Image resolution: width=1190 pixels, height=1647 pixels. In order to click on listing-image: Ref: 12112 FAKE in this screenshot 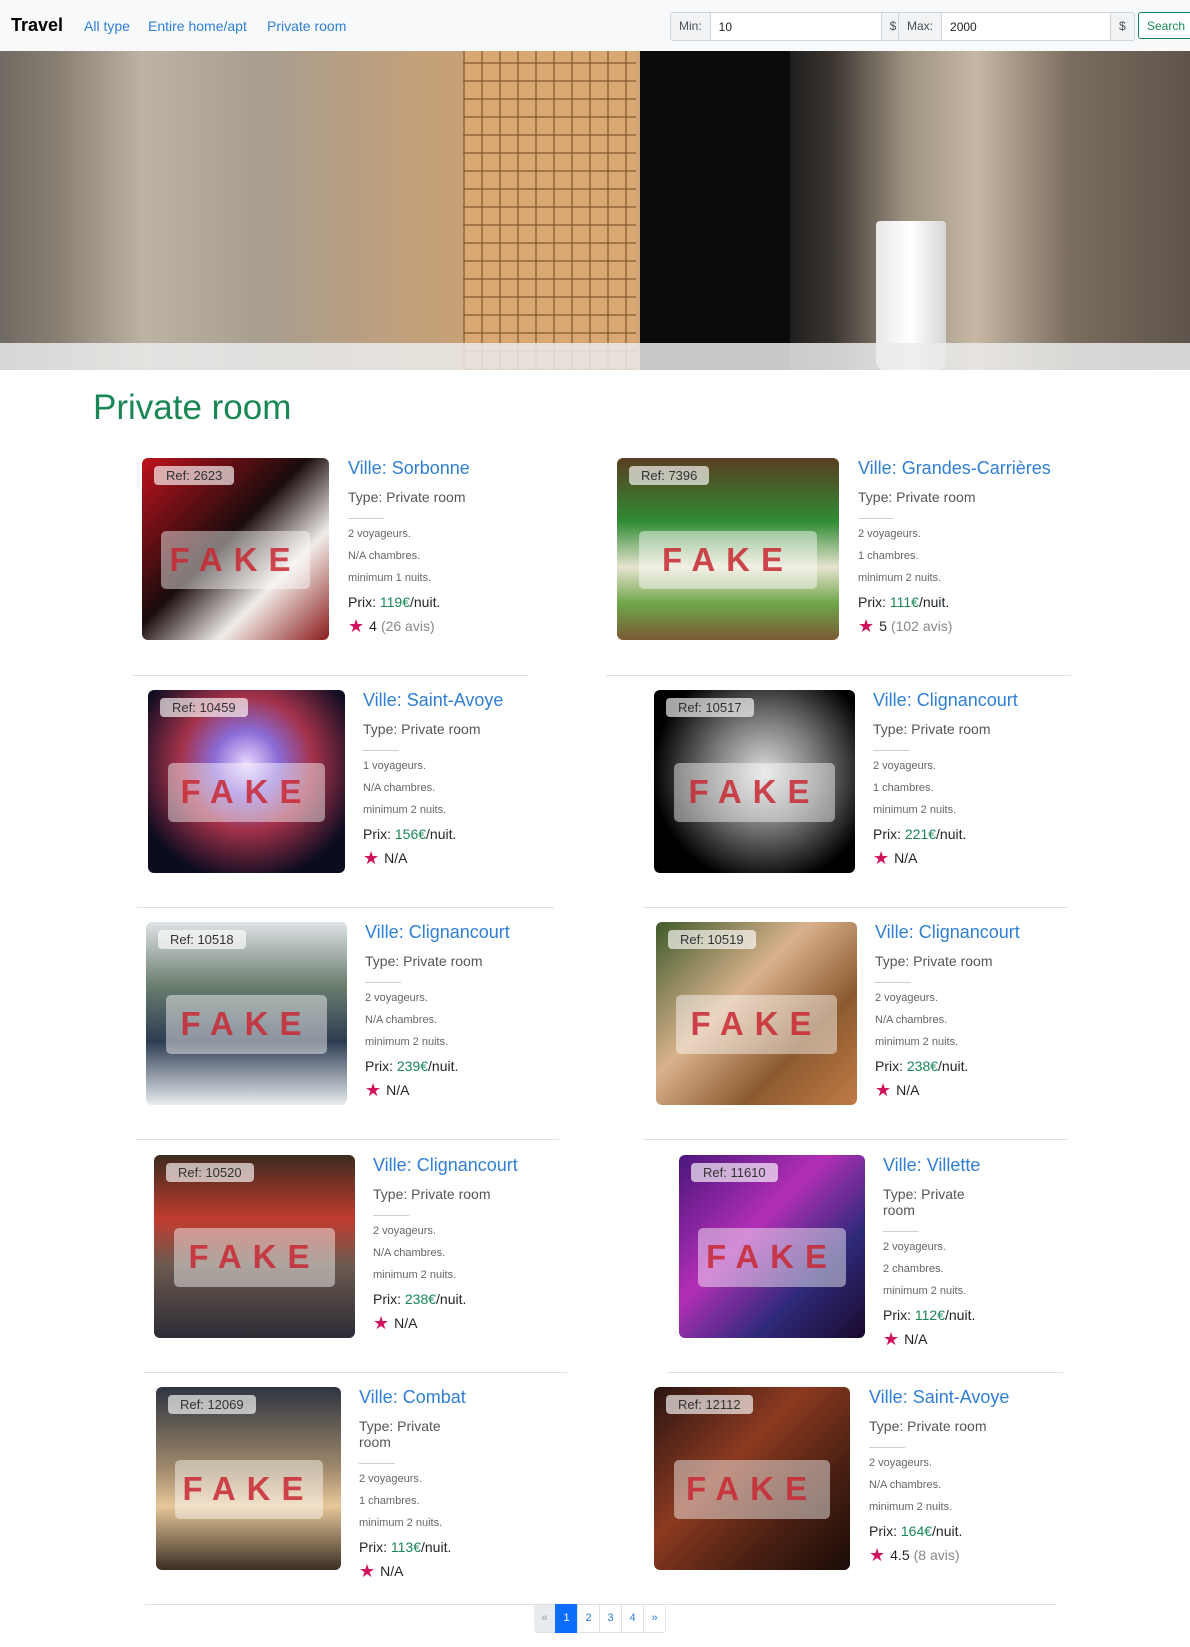, I will do `click(752, 1478)`.